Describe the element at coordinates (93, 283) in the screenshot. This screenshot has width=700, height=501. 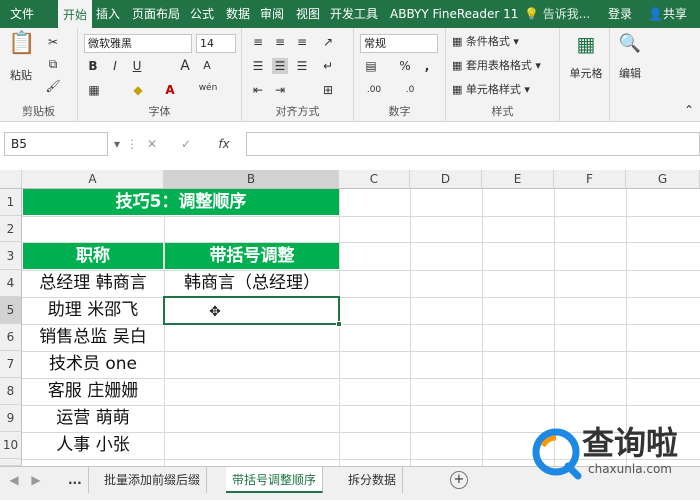
I see `cell-a4: 总经理 韩商言` at that location.